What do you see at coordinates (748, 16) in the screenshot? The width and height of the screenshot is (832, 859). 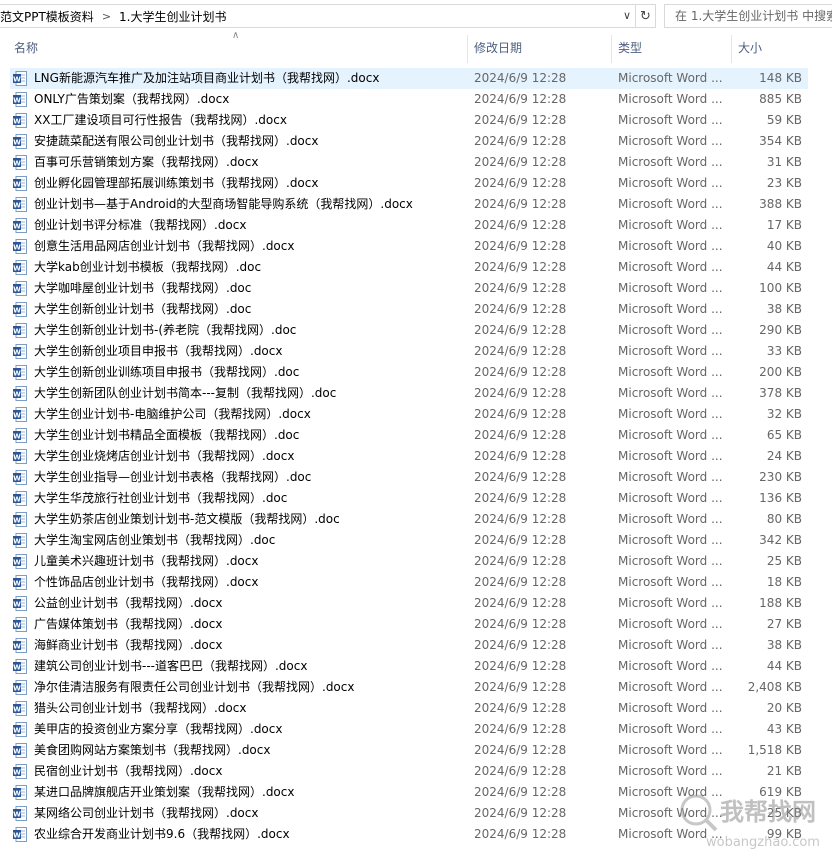 I see `search-input: 在 1.大学生创业计划书 中搜索` at bounding box center [748, 16].